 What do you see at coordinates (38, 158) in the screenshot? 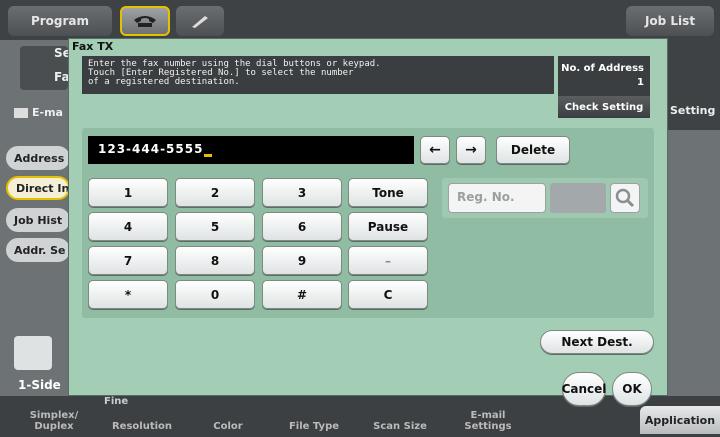
I see `side-item-address: Address` at bounding box center [38, 158].